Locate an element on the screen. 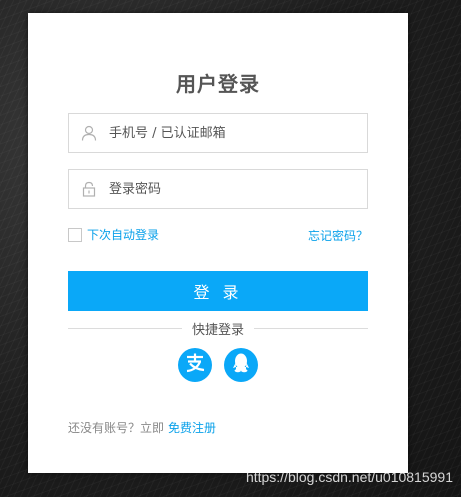 The height and width of the screenshot is (497, 461). password-field is located at coordinates (218, 189).